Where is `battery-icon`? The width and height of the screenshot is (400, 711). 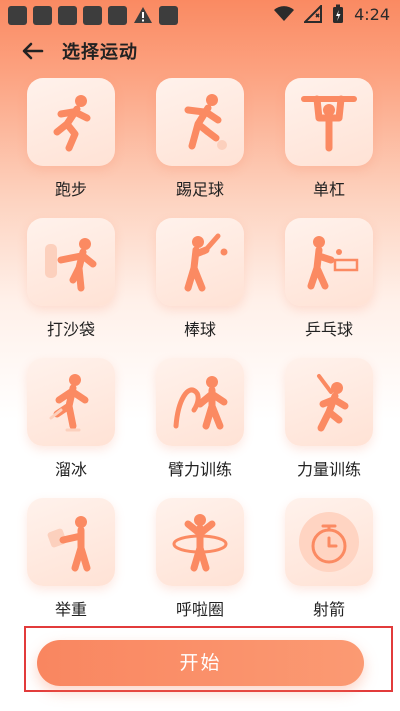 battery-icon is located at coordinates (338, 13).